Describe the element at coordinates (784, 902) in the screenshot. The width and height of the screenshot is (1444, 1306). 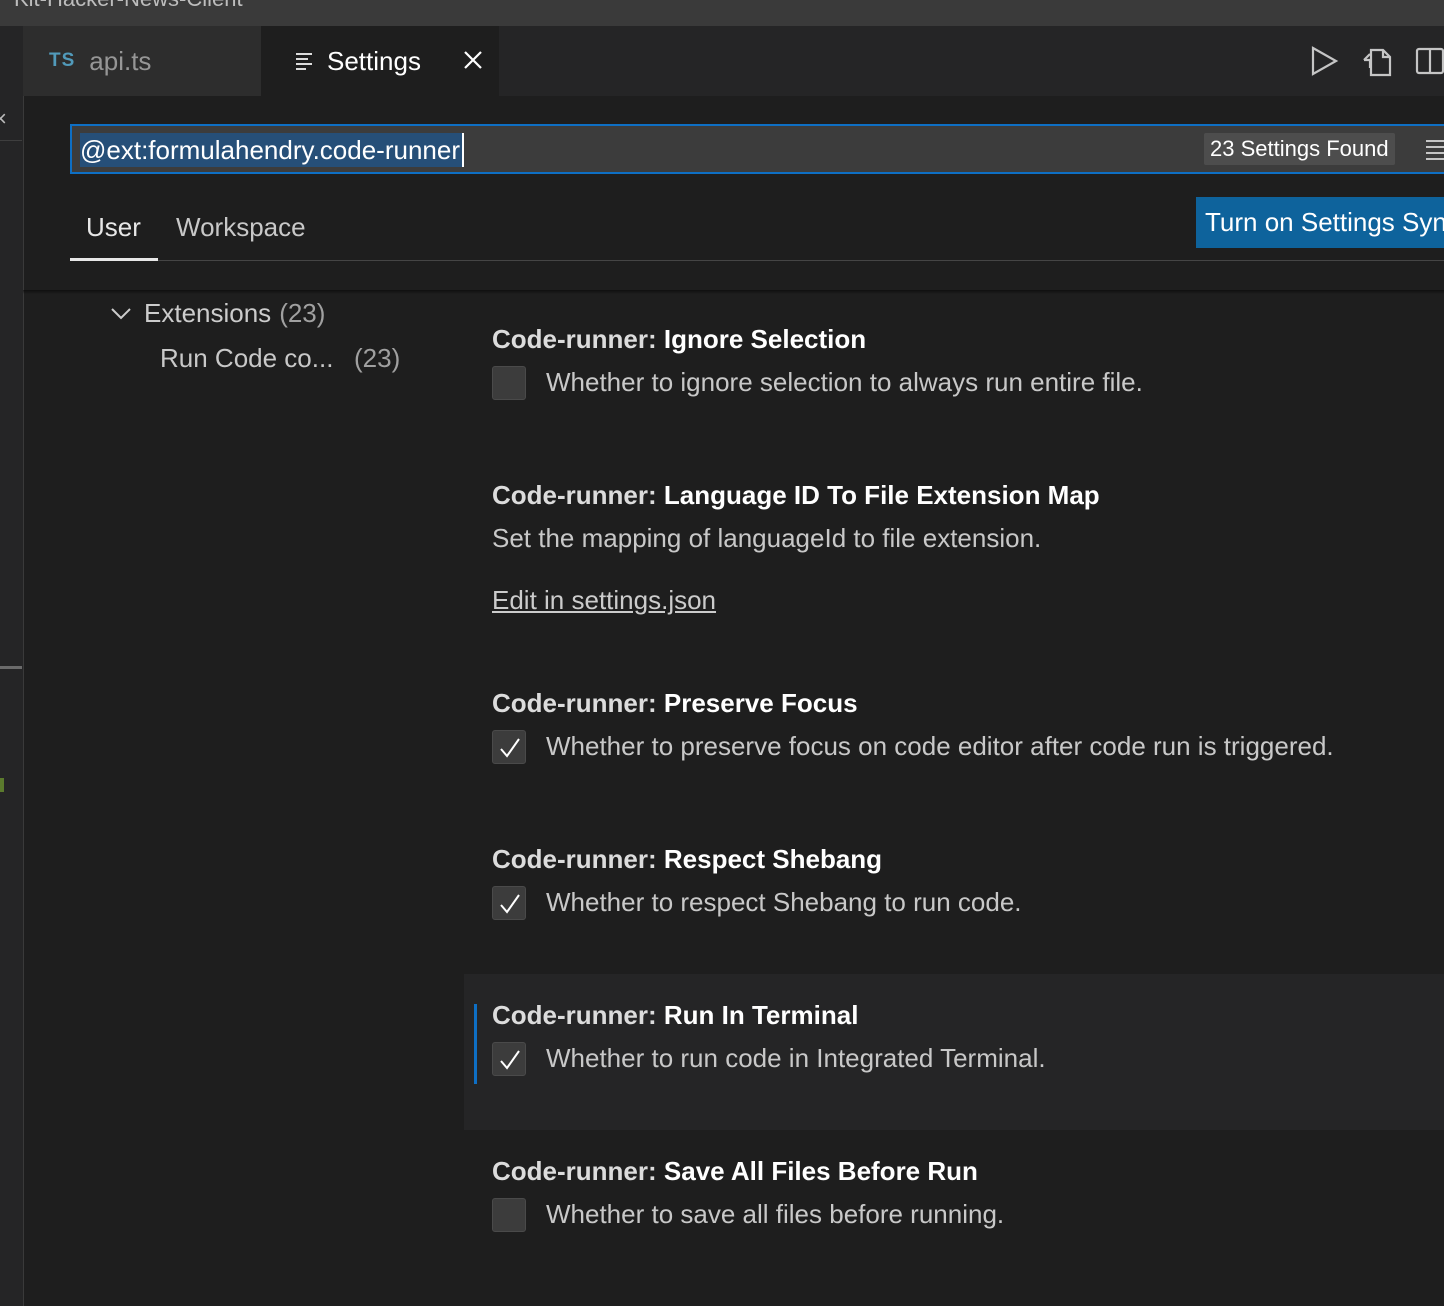
I see `setting-description: Whether to respect Shebang to run code.` at that location.